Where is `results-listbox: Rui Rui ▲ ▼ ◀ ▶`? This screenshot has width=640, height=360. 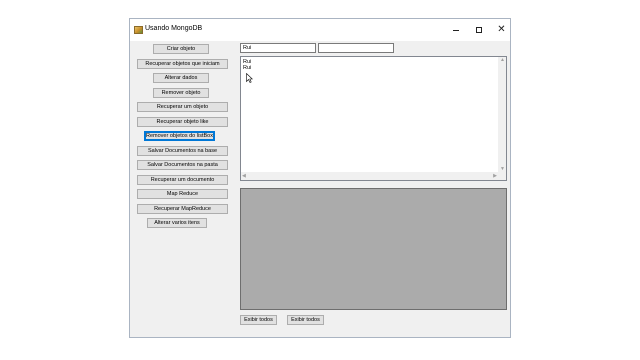 results-listbox: Rui Rui ▲ ▼ ◀ ▶ is located at coordinates (373, 118).